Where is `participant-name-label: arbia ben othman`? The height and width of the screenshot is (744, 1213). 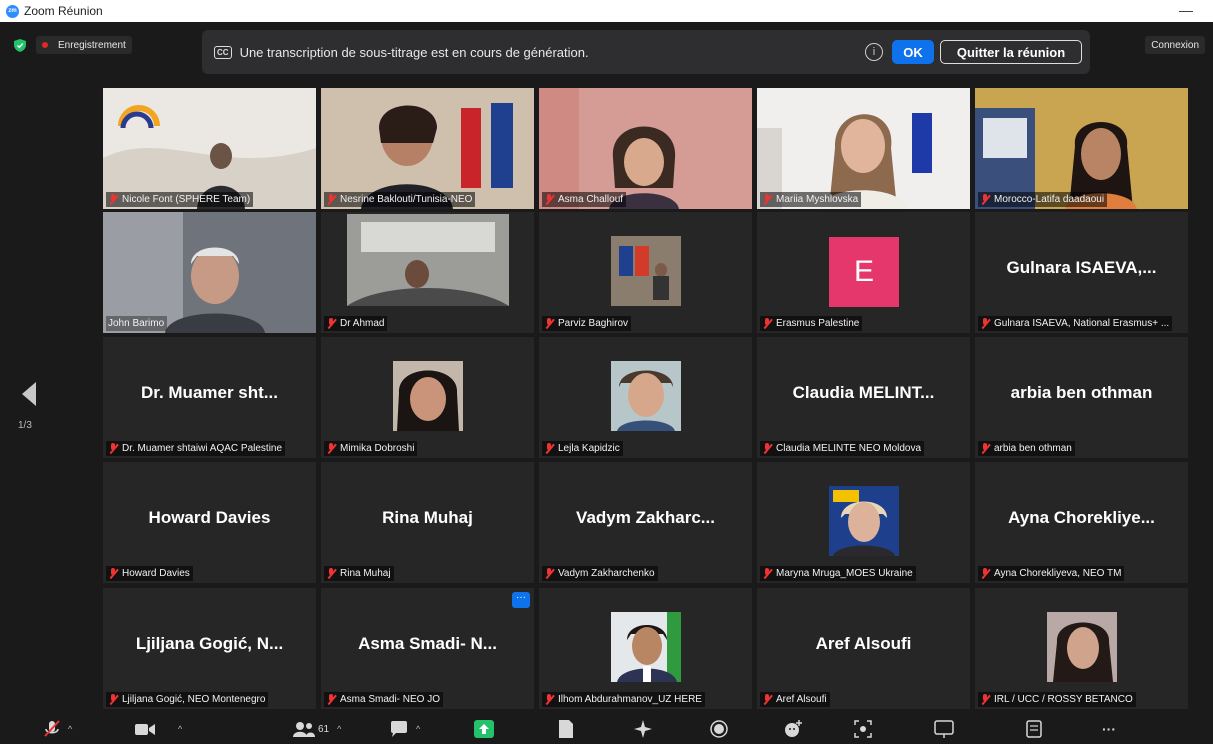 participant-name-label: arbia ben othman is located at coordinates (1026, 448).